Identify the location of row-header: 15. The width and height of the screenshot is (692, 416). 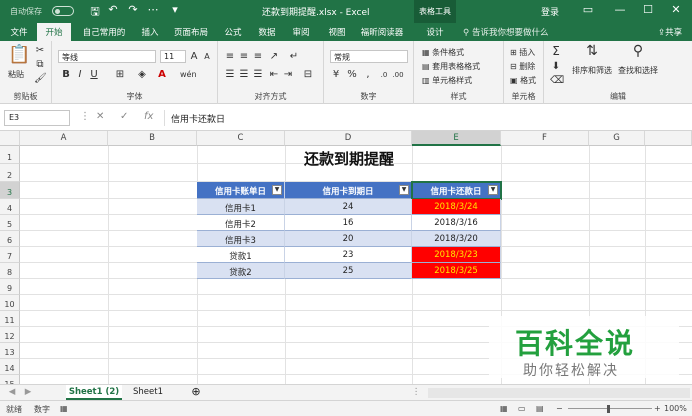
(10, 379).